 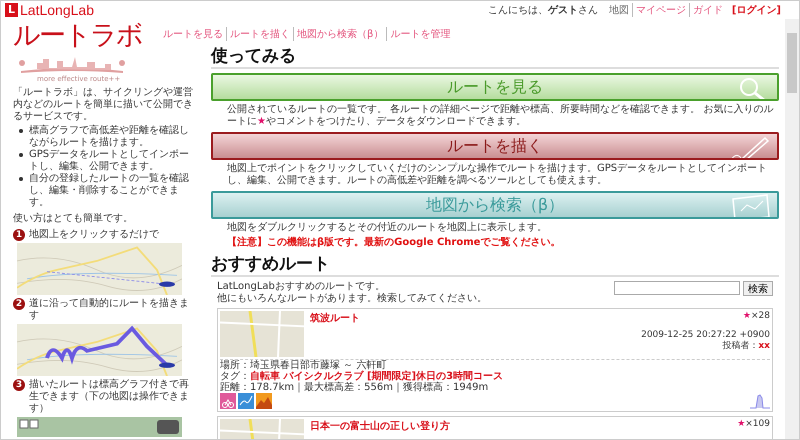 I want to click on intro-line: LatLongLabおすすめのルートです。, so click(x=301, y=286).